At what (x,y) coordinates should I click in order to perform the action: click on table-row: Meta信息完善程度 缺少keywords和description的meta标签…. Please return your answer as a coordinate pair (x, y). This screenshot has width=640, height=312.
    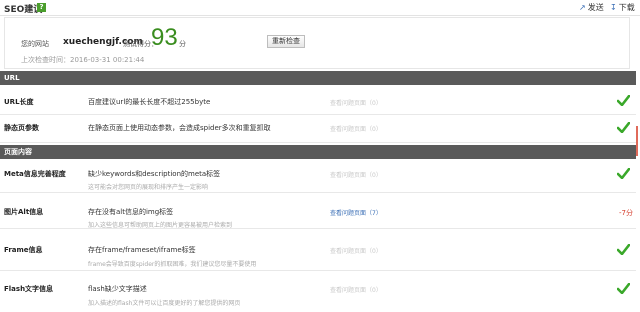
    Looking at the image, I should click on (318, 176).